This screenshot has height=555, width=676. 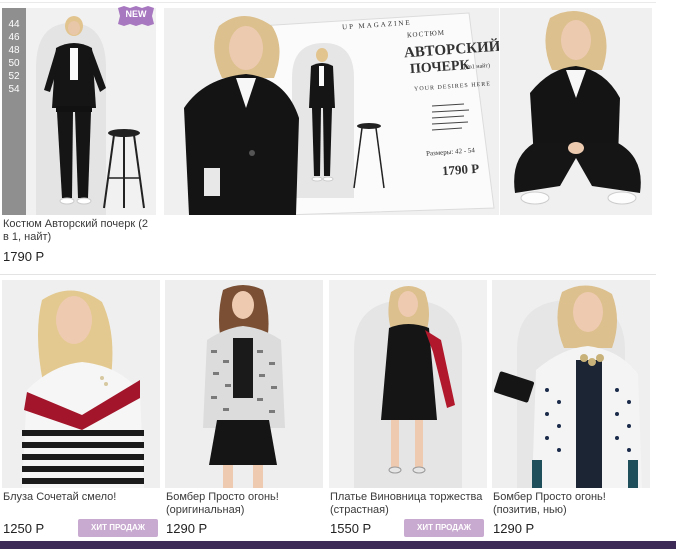 I want to click on top-divider, so click(x=328, y=2).